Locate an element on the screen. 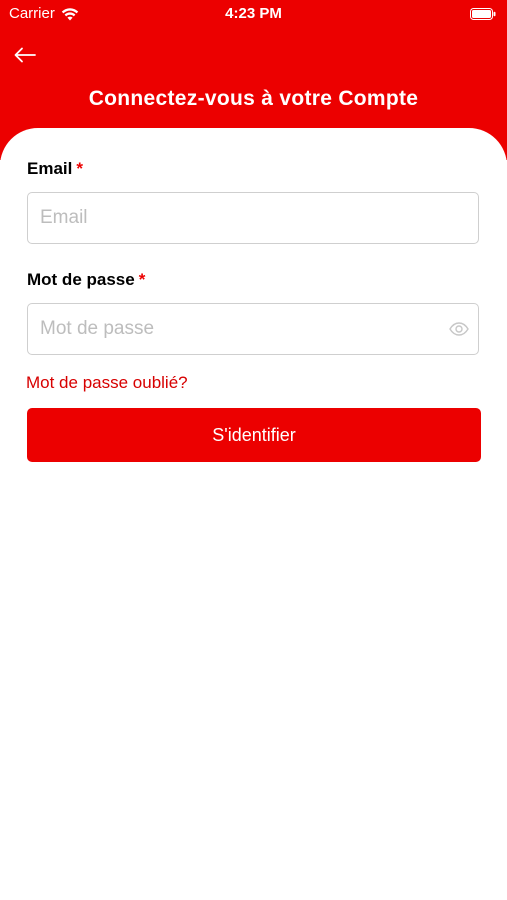  arrow-left-icon is located at coordinates (25, 55).